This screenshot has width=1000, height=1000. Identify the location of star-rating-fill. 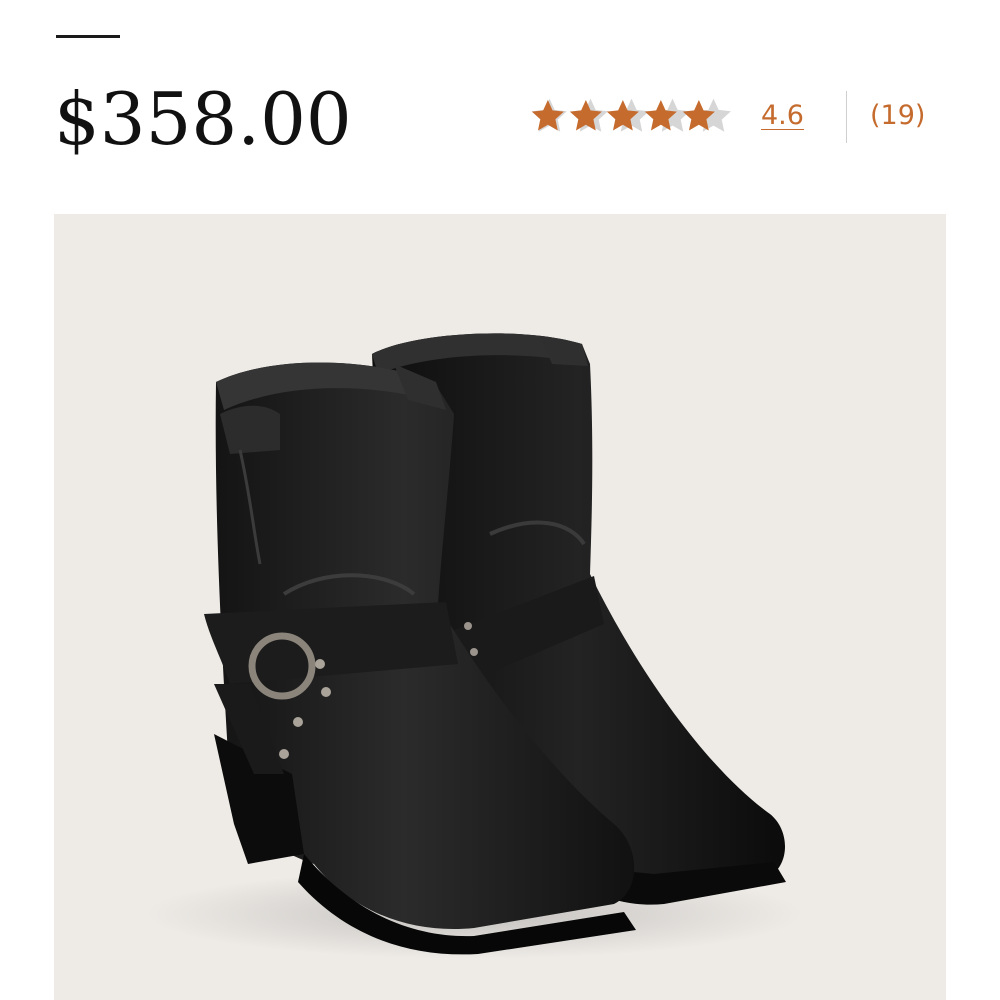
(623, 116).